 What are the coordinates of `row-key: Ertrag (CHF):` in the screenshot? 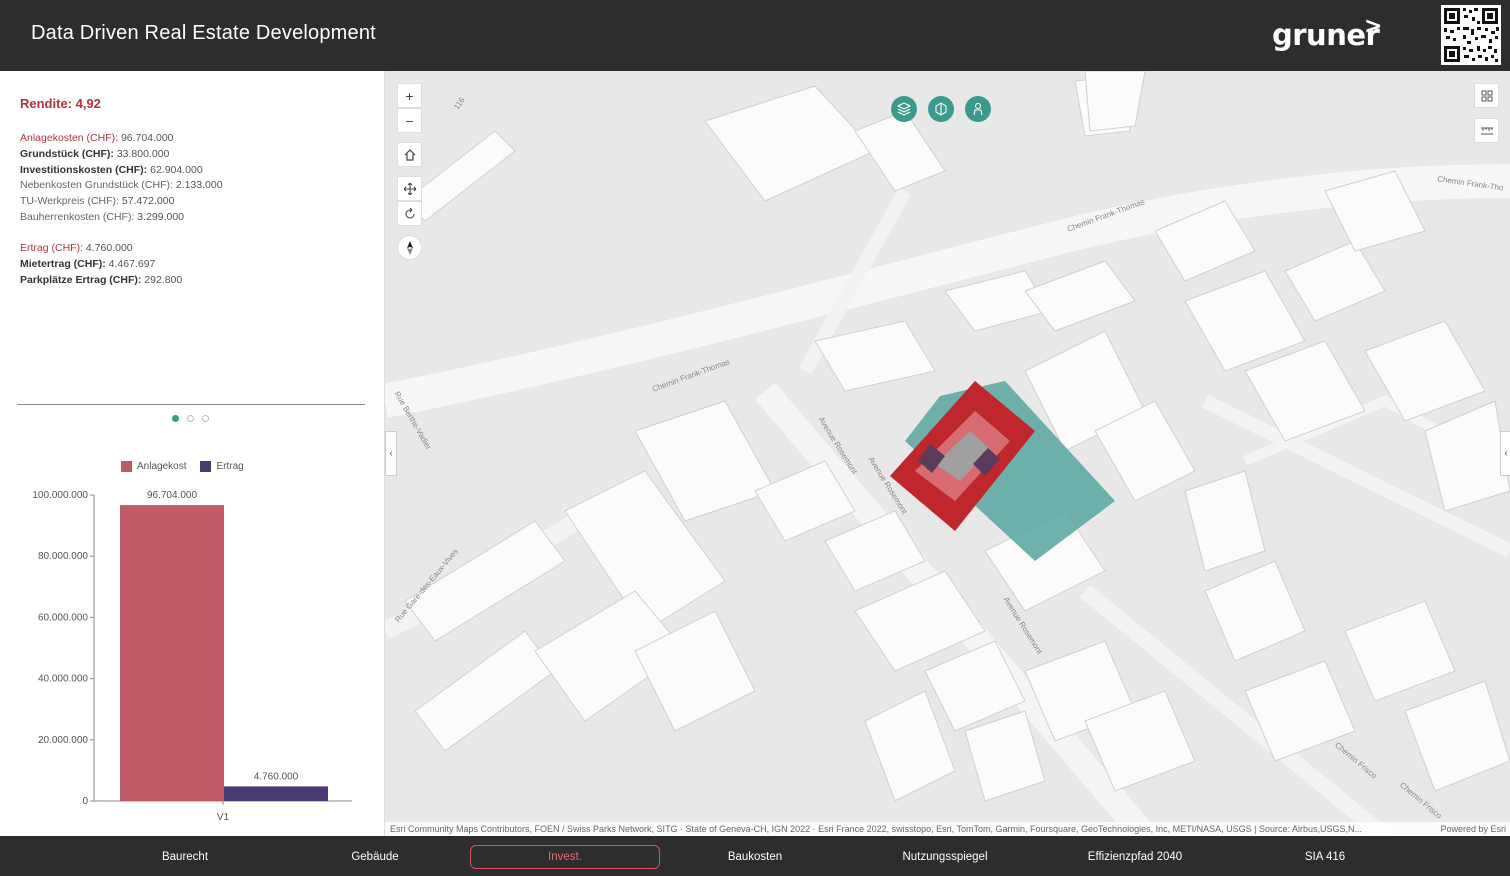 It's located at (51, 248).